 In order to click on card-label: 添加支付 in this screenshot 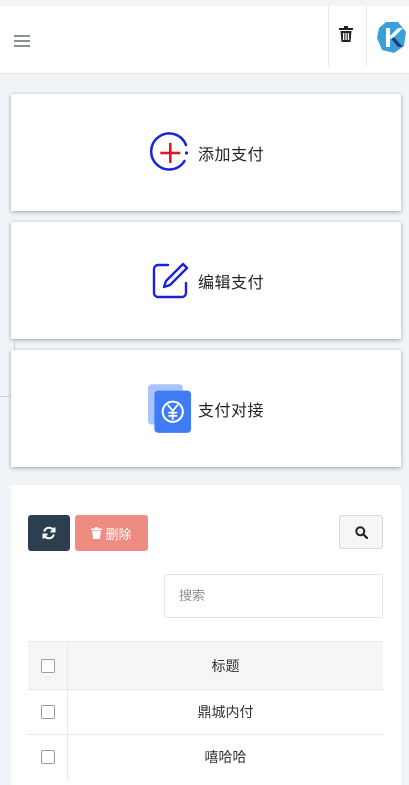, I will do `click(230, 154)`.